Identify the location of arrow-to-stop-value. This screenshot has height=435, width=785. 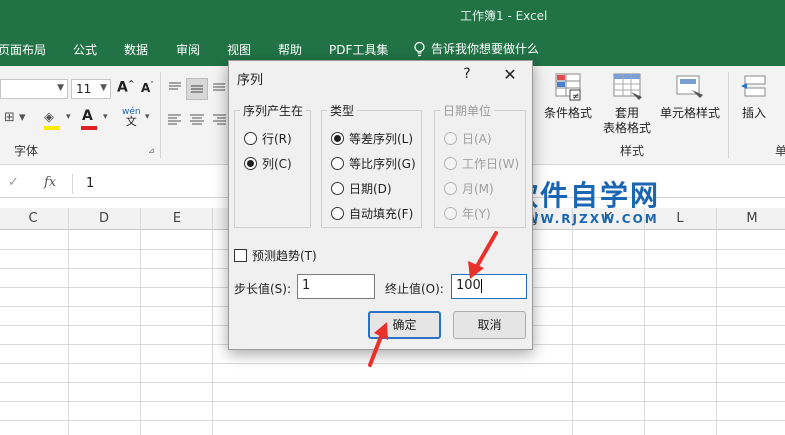
(483, 255).